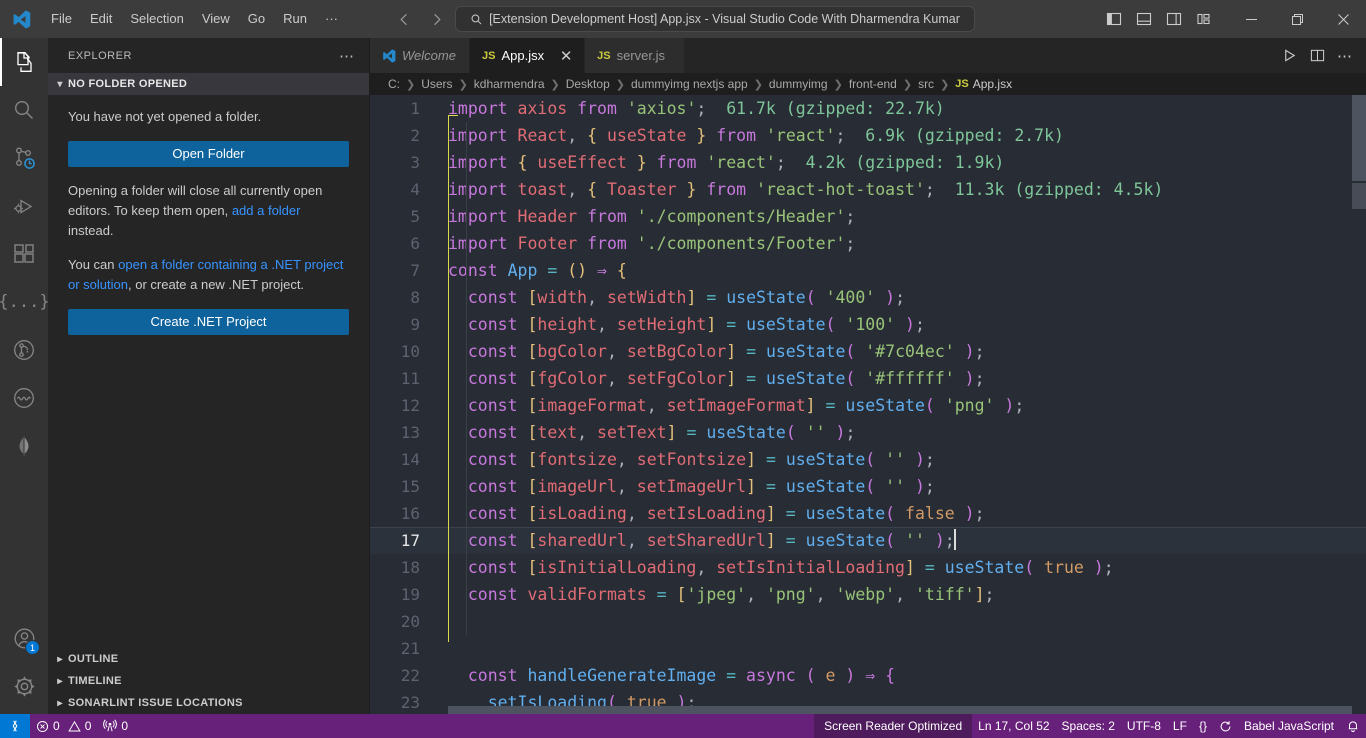 This screenshot has width=1366, height=738. Describe the element at coordinates (24, 206) in the screenshot. I see `sidebar-item-run-and-debug` at that location.